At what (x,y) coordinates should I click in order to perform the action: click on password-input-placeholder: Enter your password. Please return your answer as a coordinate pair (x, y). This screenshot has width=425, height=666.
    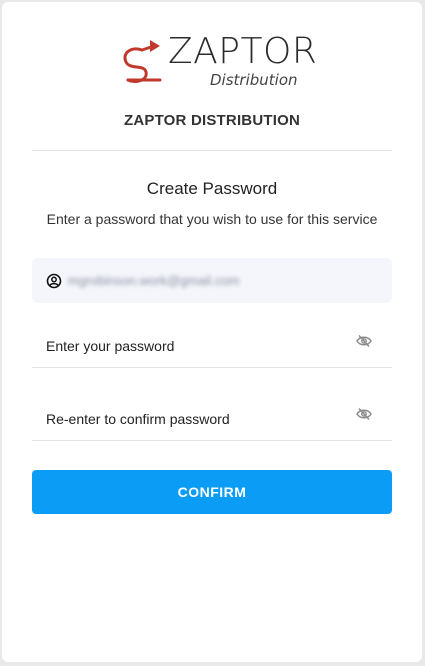
    Looking at the image, I should click on (110, 346).